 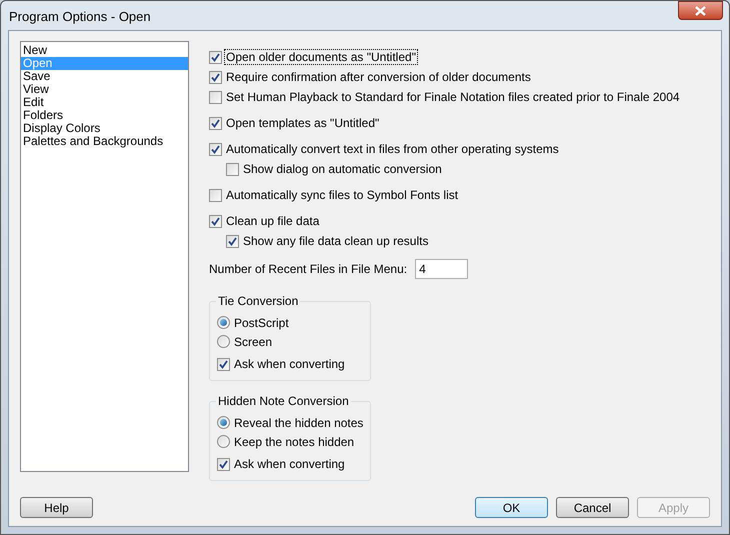 What do you see at coordinates (80, 17) in the screenshot?
I see `window-title: Program Options - Open` at bounding box center [80, 17].